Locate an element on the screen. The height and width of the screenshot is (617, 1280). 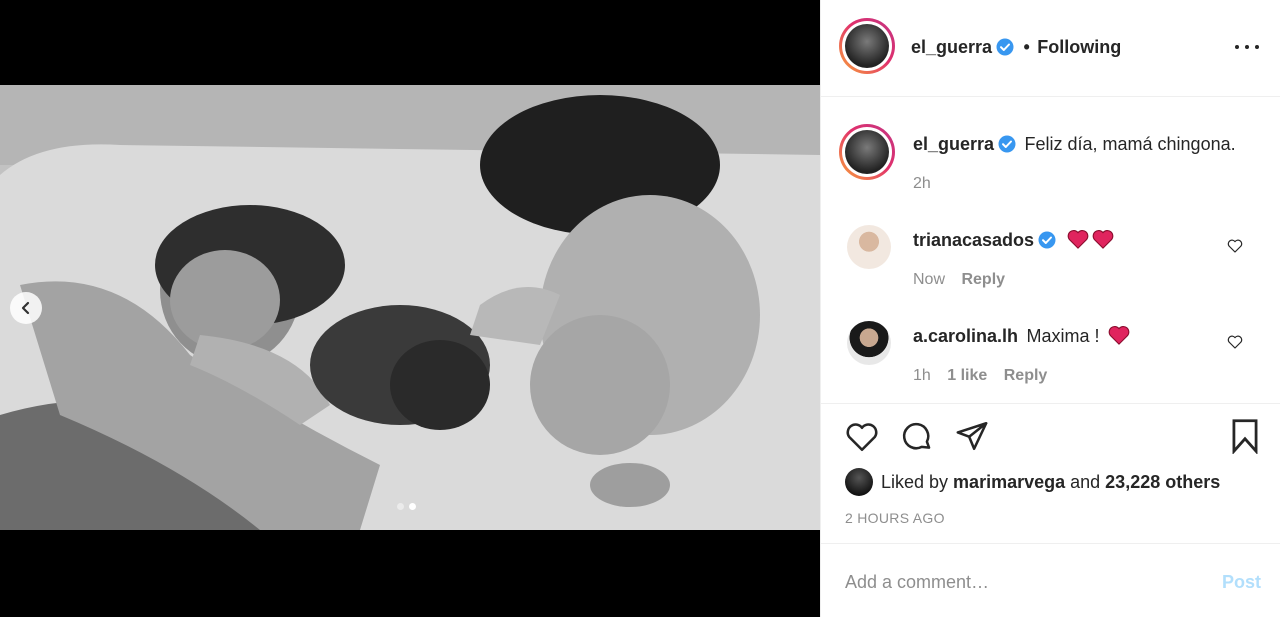
comment-time: 1h is located at coordinates (922, 375).